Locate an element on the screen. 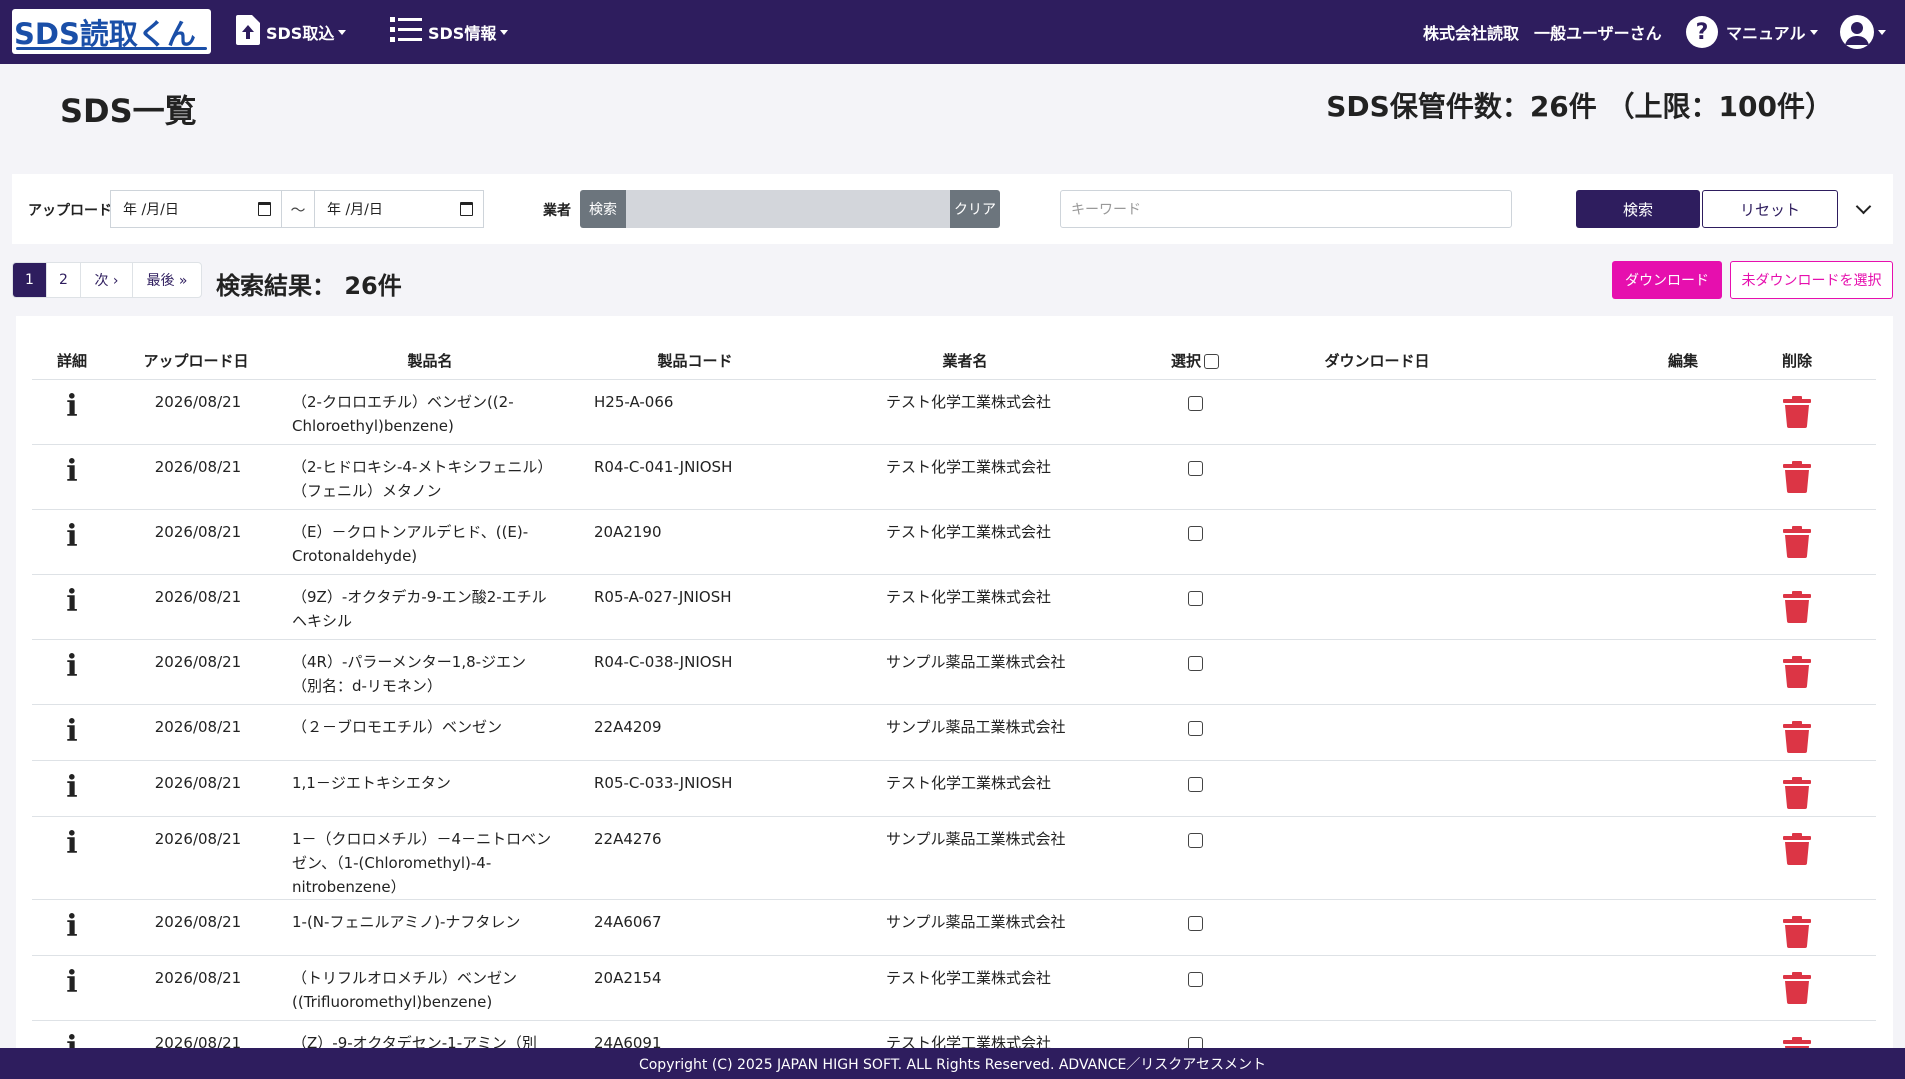 This screenshot has height=1079, width=1905. page-last: 最後 » is located at coordinates (167, 280).